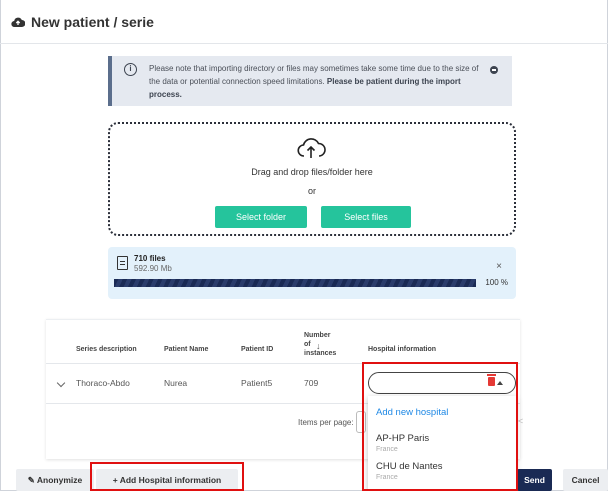  What do you see at coordinates (318, 346) in the screenshot?
I see `sort-arrow-down-icon: ↓` at bounding box center [318, 346].